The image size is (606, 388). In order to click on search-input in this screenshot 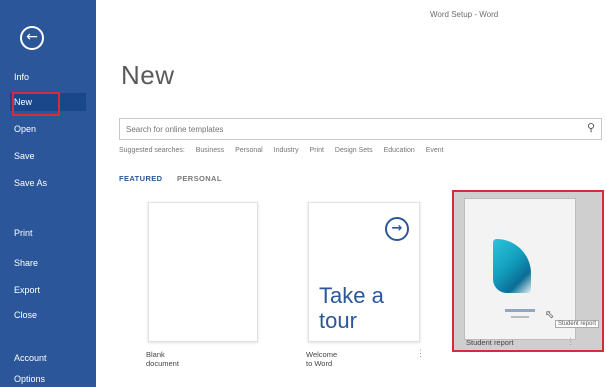, I will do `click(344, 129)`.